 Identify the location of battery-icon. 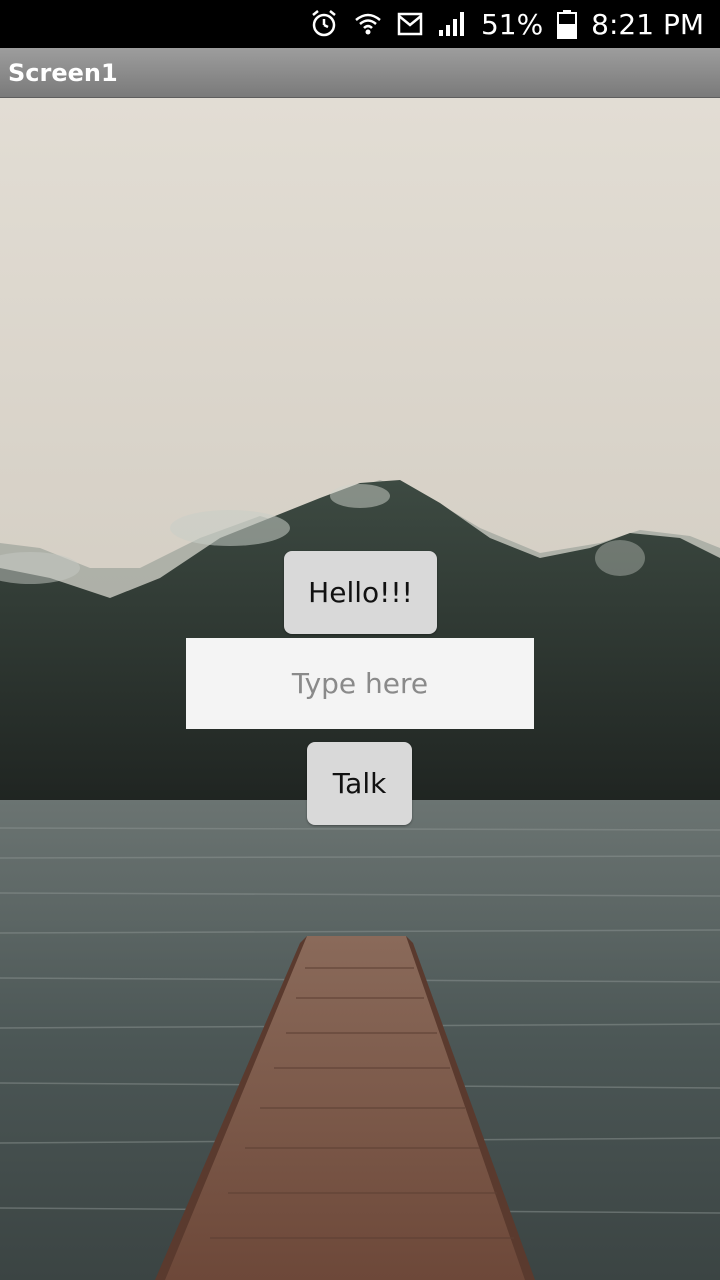
(567, 24).